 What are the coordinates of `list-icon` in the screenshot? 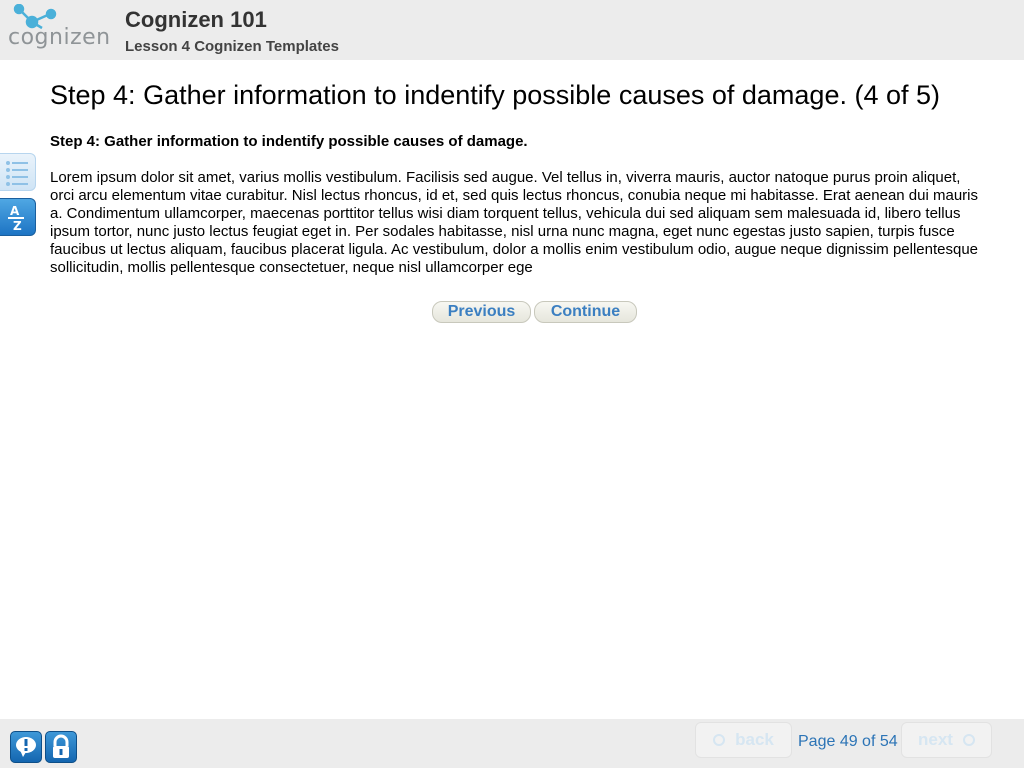 It's located at (17, 173).